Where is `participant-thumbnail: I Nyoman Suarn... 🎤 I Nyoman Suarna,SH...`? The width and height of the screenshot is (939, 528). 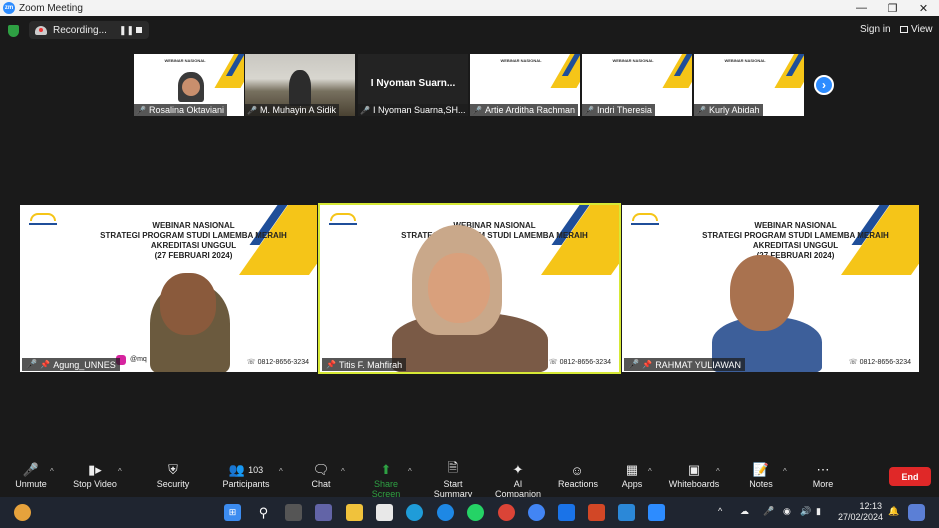
participant-thumbnail: I Nyoman Suarn... 🎤 I Nyoman Suarna,SH... is located at coordinates (413, 85).